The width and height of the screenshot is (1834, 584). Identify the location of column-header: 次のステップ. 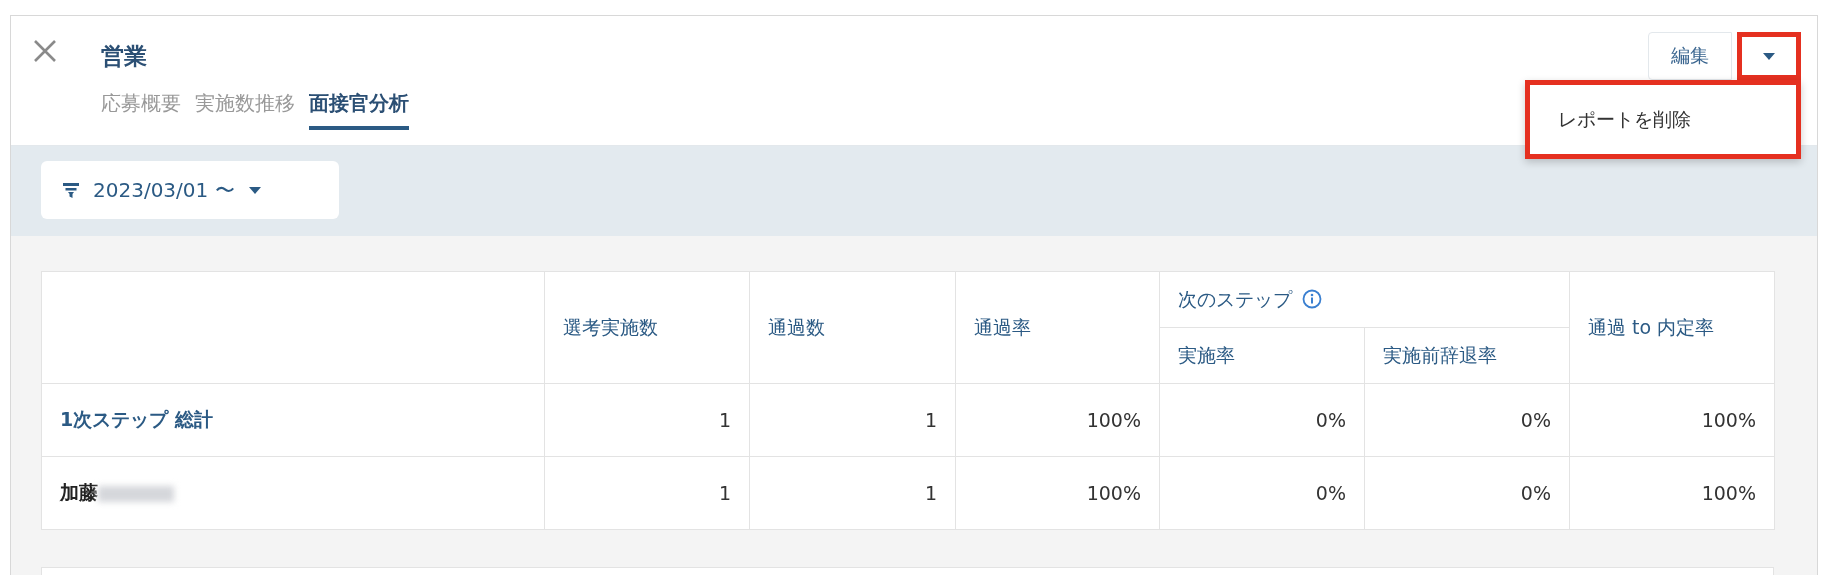
(1235, 298).